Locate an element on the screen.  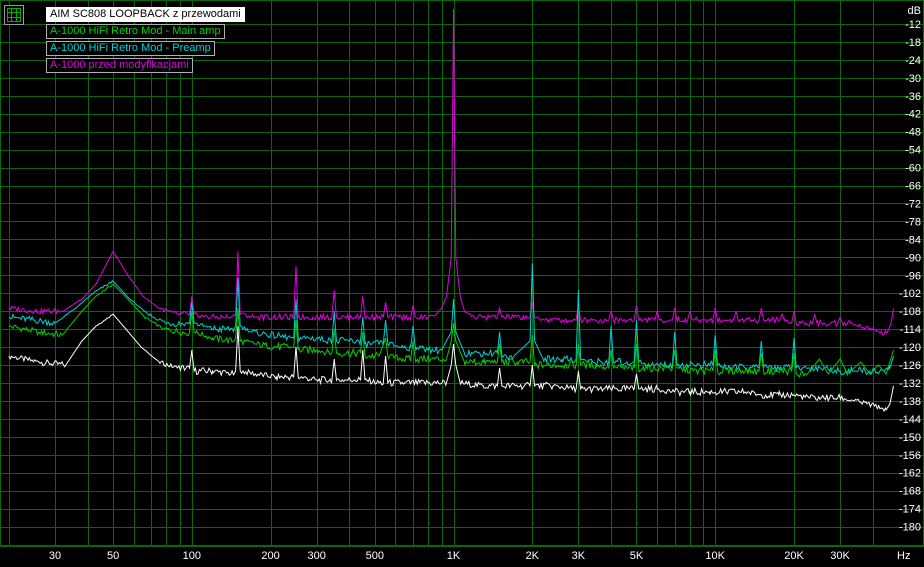
grid-toolbar-button is located at coordinates (14, 15).